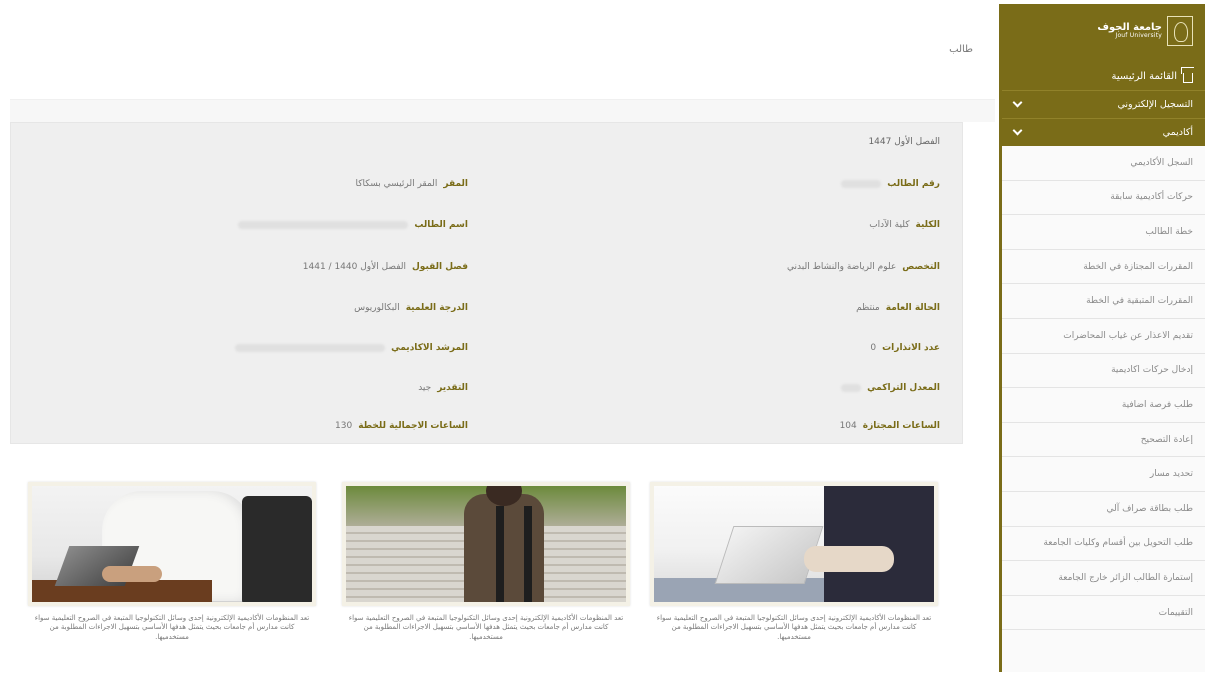  Describe the element at coordinates (1188, 78) in the screenshot. I see `home-icon` at that location.